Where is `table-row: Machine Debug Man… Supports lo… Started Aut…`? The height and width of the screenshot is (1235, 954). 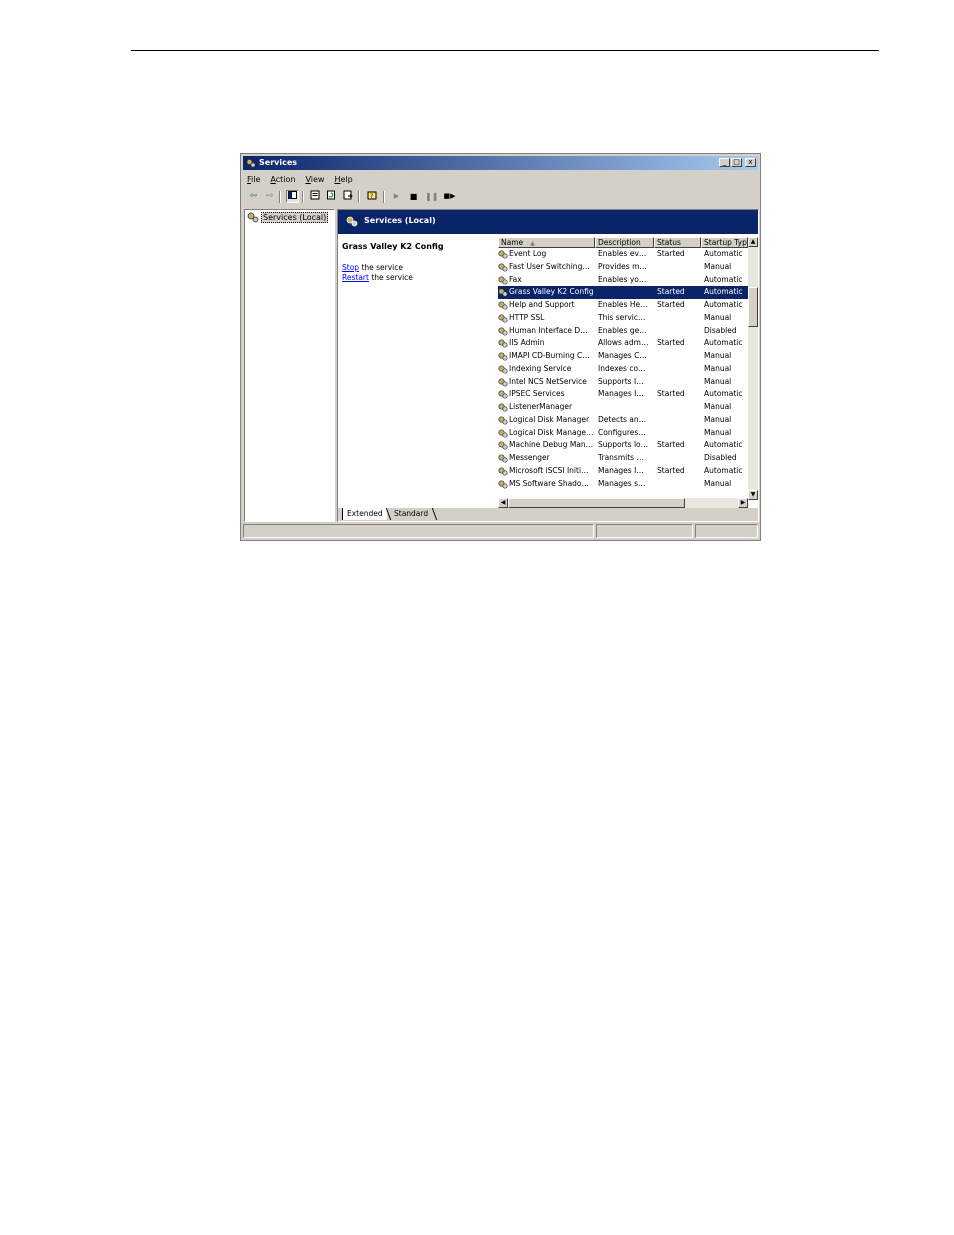
table-row: Machine Debug Man… Supports lo… Started Aut… is located at coordinates (623, 445).